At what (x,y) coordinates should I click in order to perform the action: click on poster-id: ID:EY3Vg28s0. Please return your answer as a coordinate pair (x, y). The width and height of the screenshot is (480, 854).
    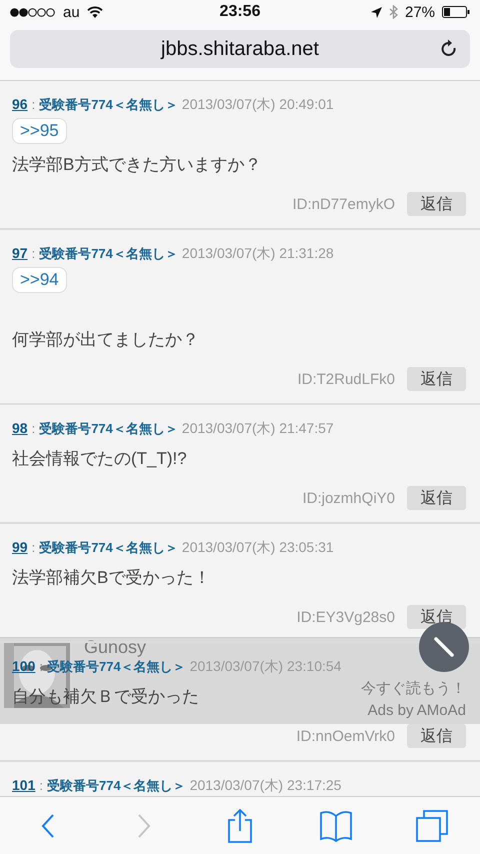
    Looking at the image, I should click on (345, 617).